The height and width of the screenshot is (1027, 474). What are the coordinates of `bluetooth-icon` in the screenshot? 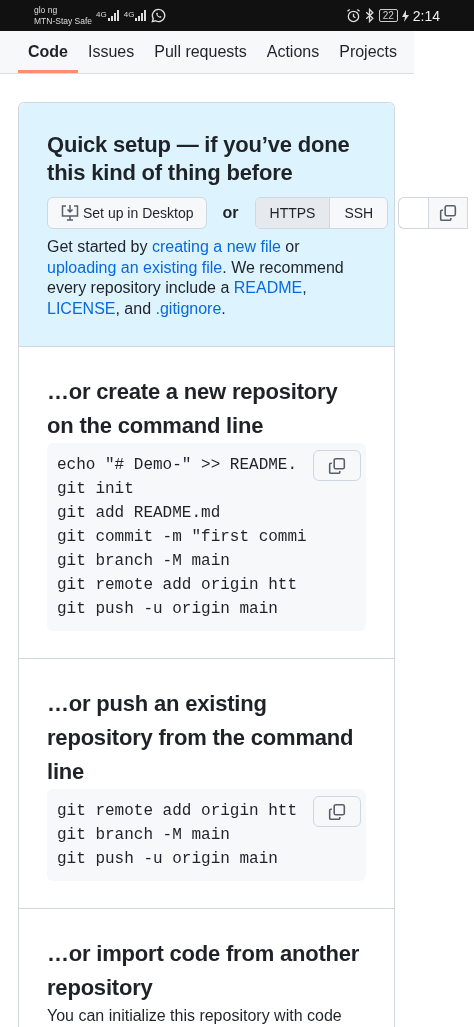 It's located at (369, 15).